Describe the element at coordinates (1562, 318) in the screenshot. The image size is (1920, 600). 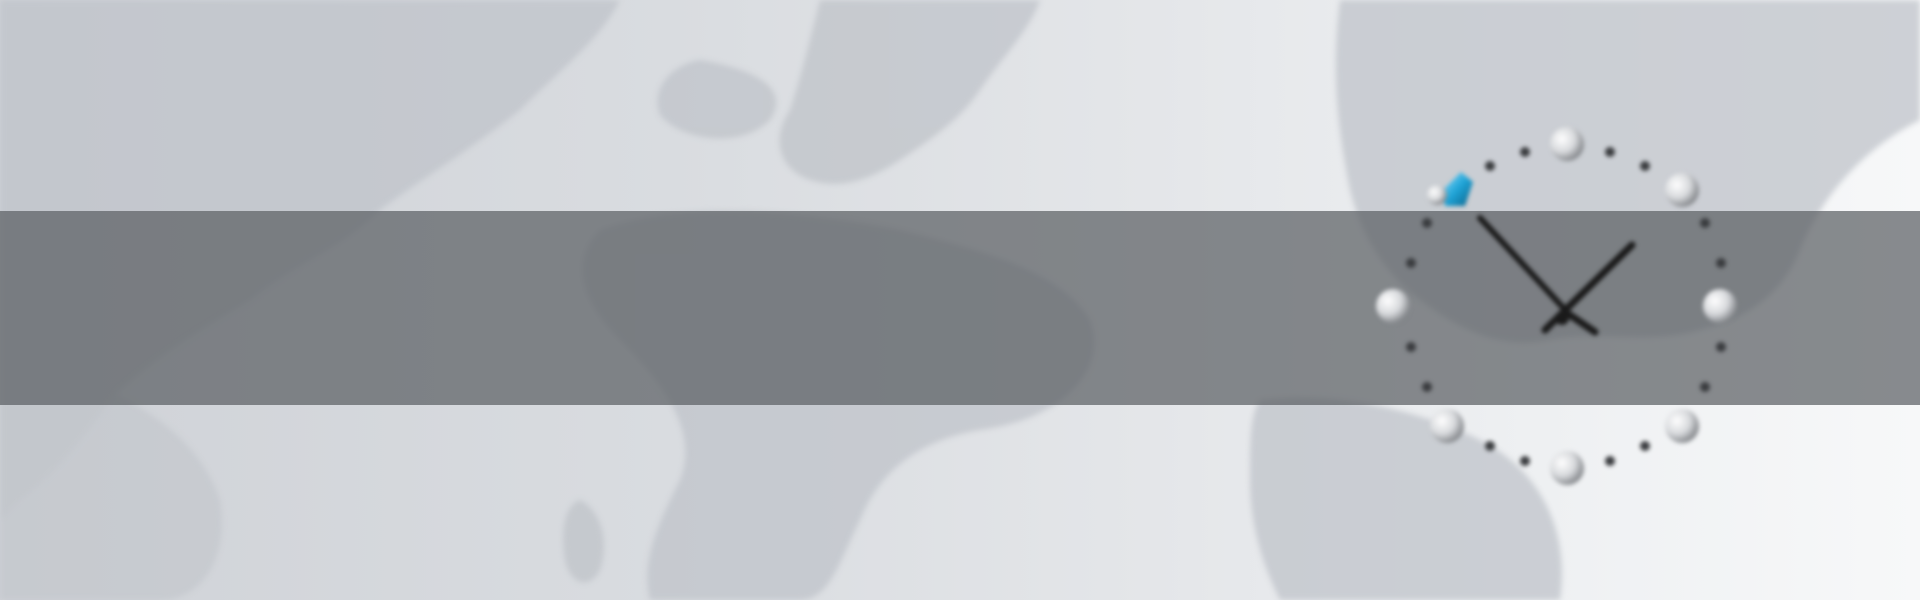
I see `clock-center` at that location.